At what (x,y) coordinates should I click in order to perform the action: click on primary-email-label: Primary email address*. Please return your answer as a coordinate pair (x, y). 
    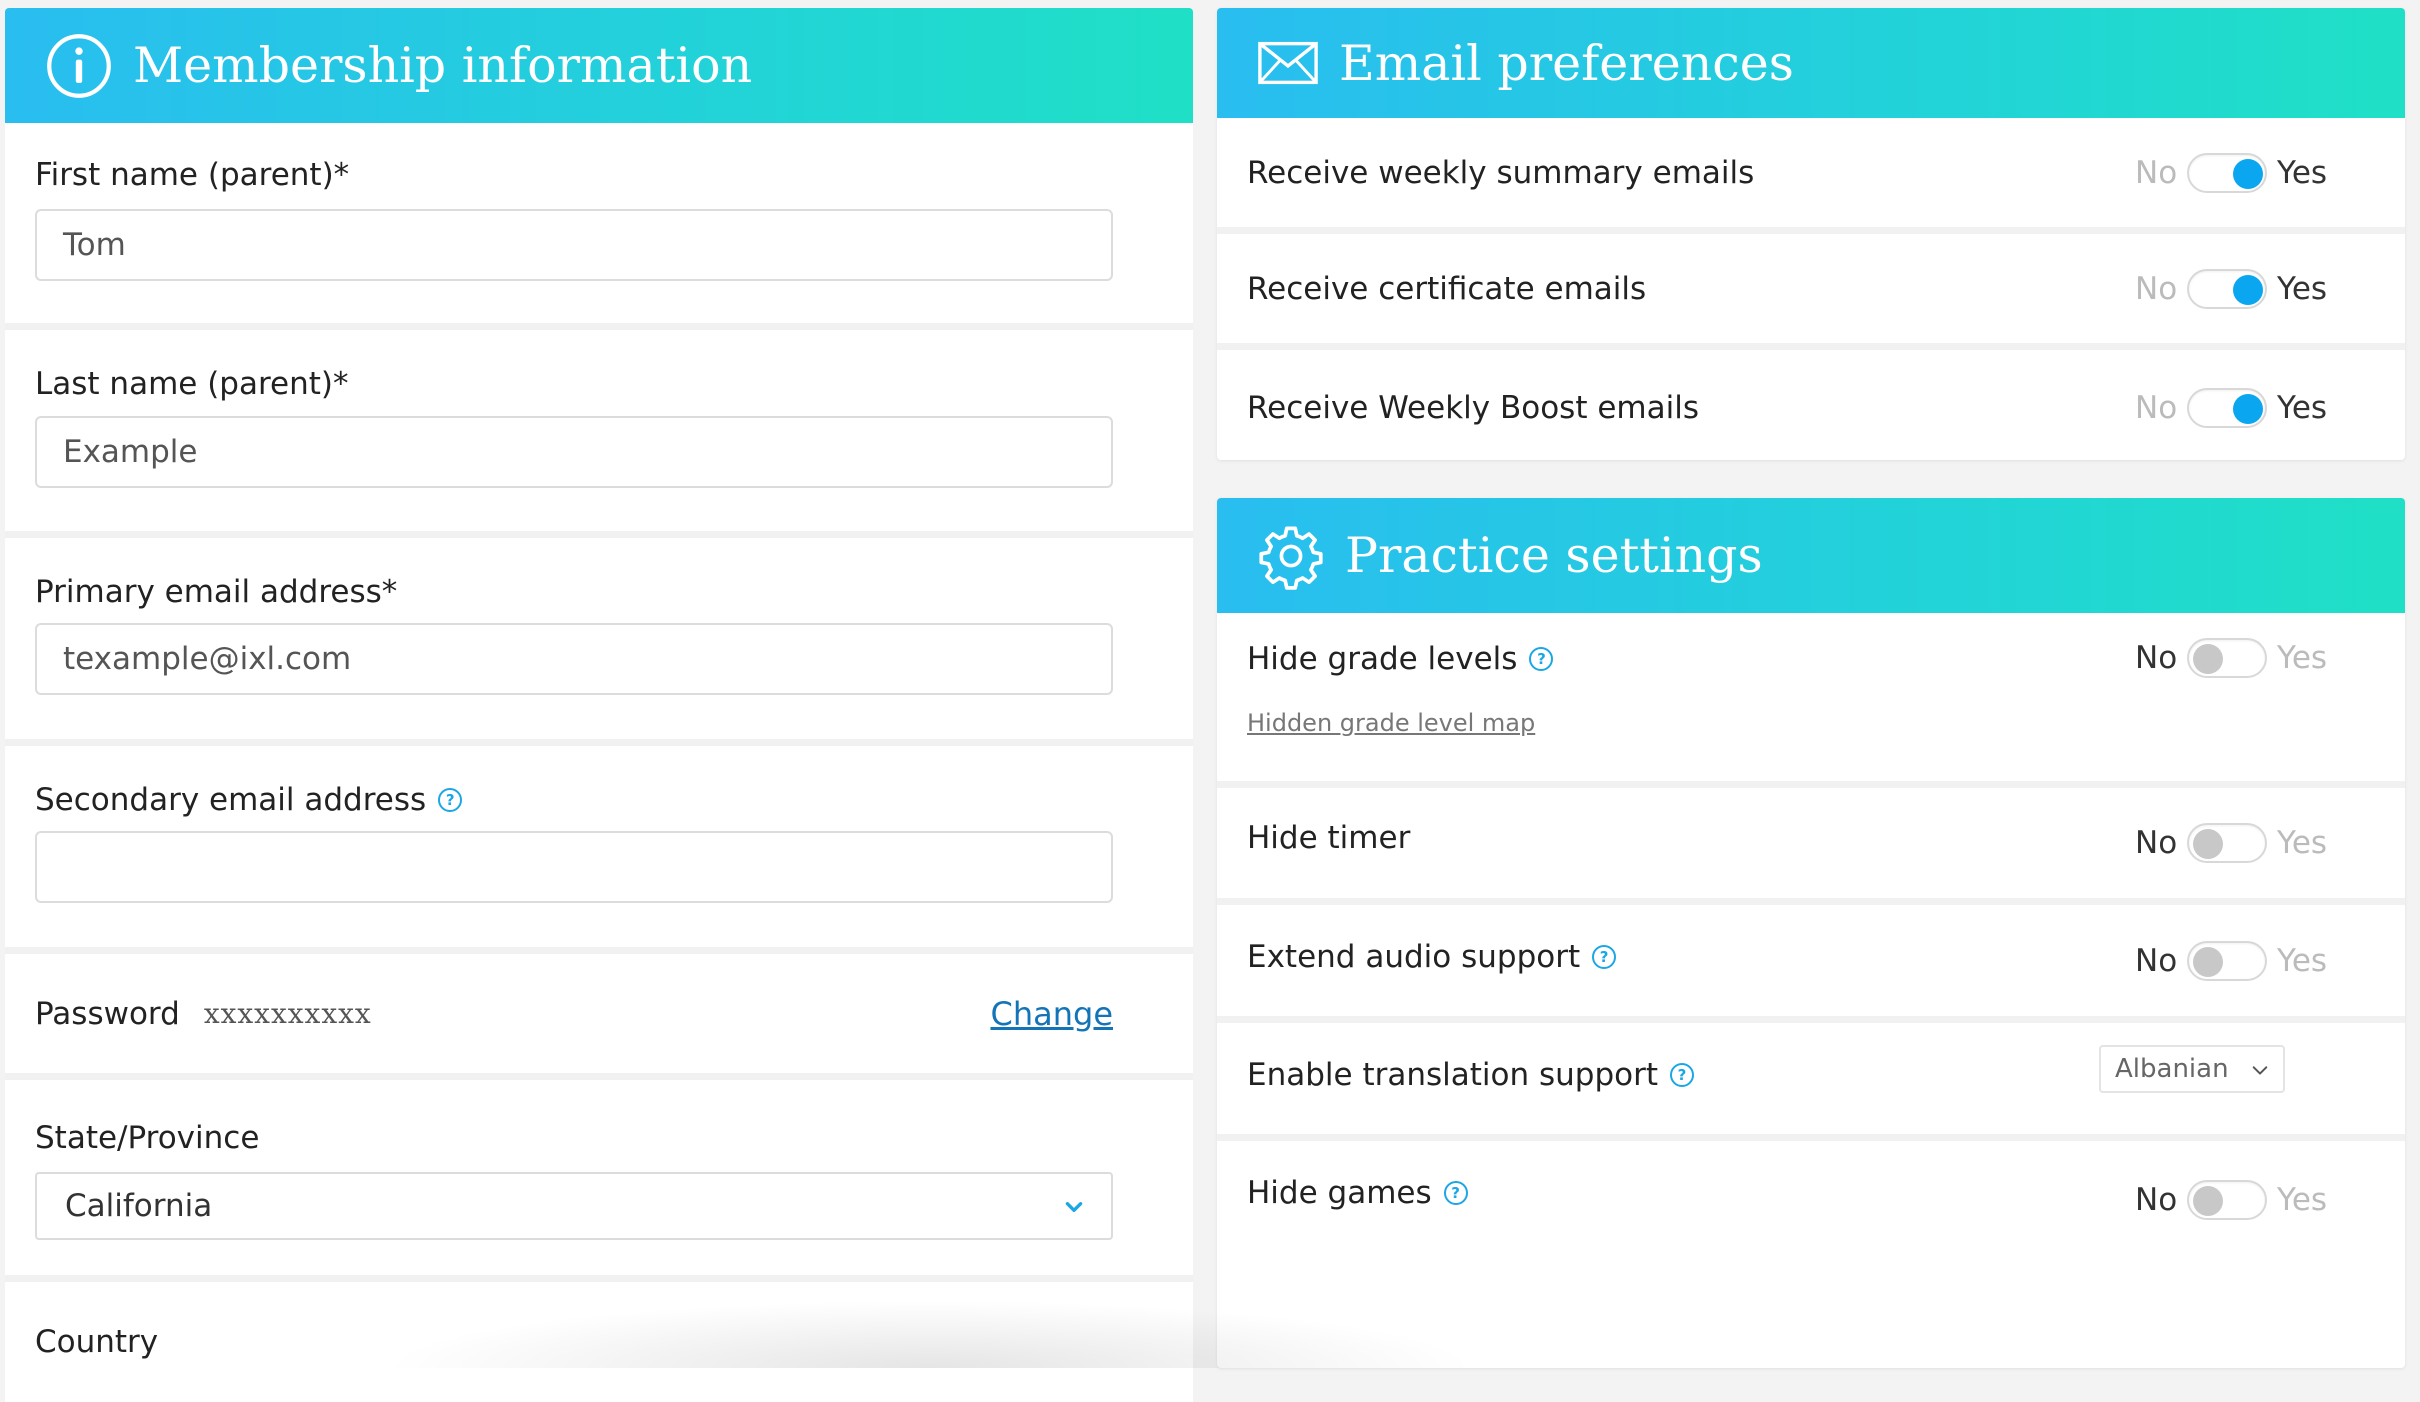
    Looking at the image, I should click on (216, 592).